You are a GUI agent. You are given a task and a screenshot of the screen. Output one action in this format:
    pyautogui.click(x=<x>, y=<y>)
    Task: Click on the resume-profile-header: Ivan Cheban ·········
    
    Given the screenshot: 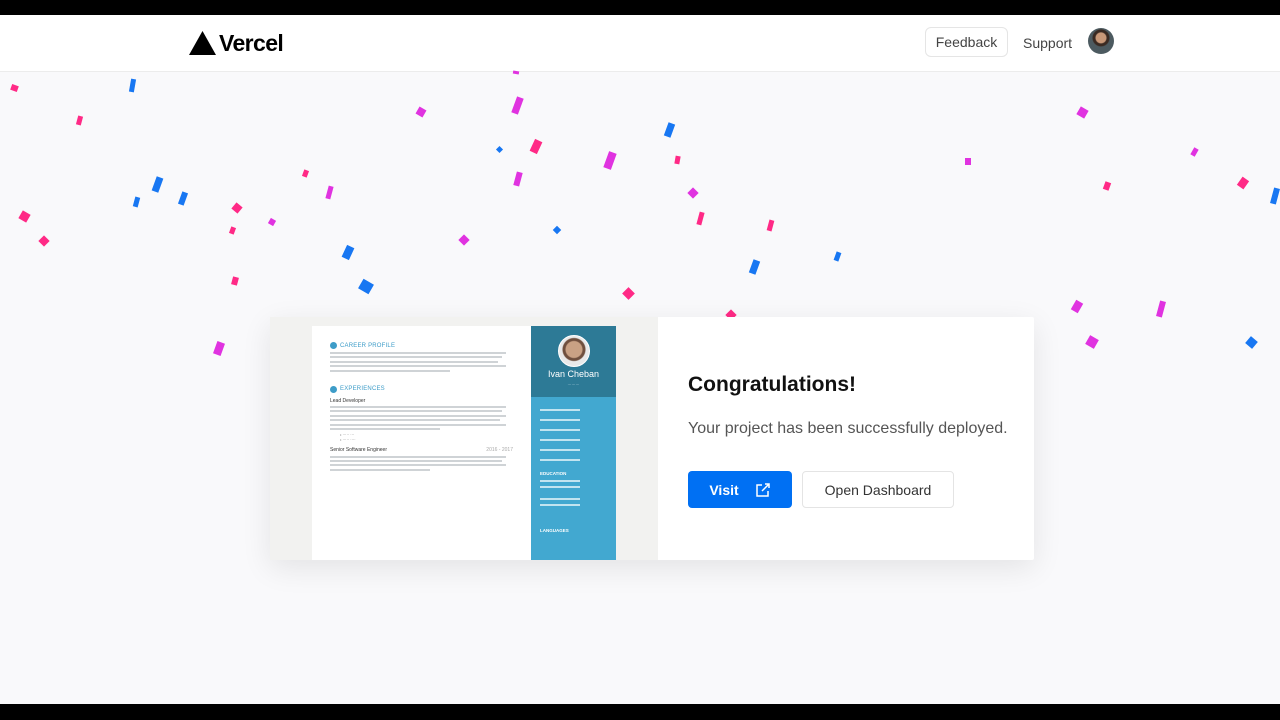 What is the action you would take?
    pyautogui.click(x=573, y=361)
    